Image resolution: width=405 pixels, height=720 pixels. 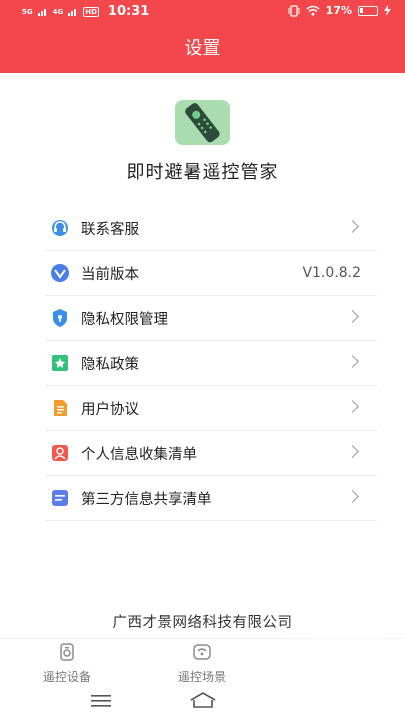 I want to click on version-icon, so click(x=60, y=273).